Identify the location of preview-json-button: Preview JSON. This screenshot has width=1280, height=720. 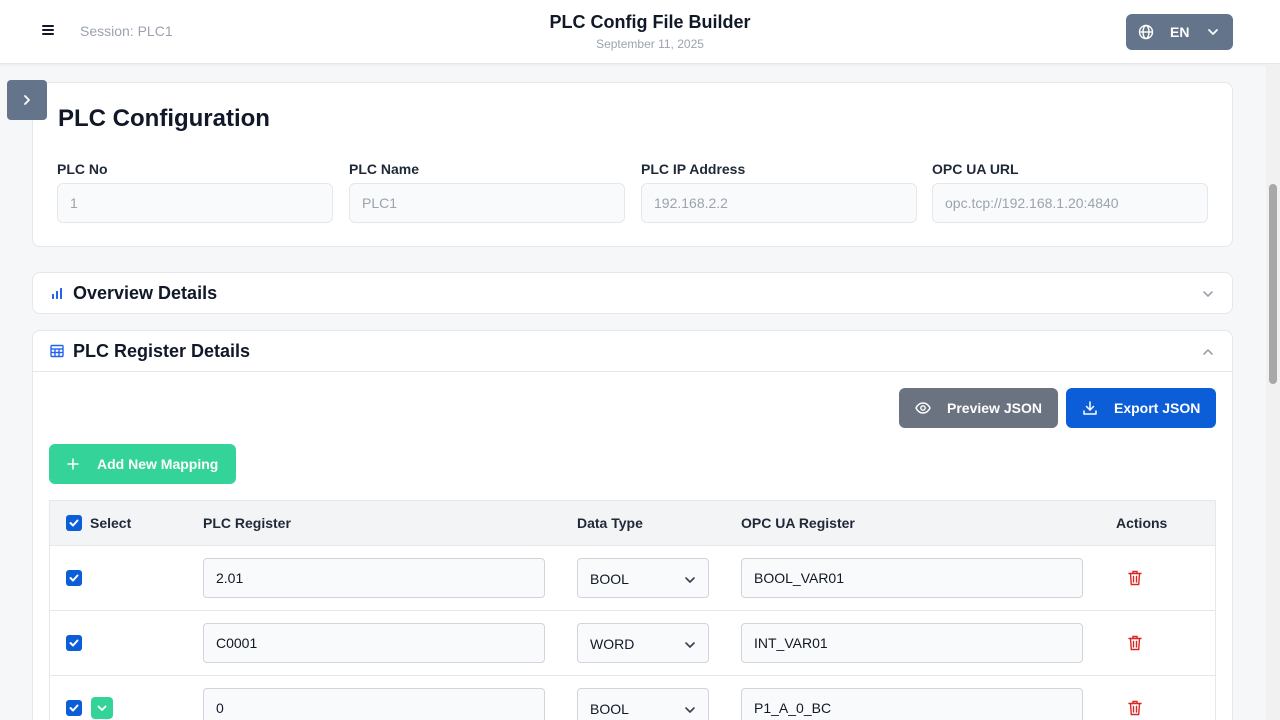
(978, 408).